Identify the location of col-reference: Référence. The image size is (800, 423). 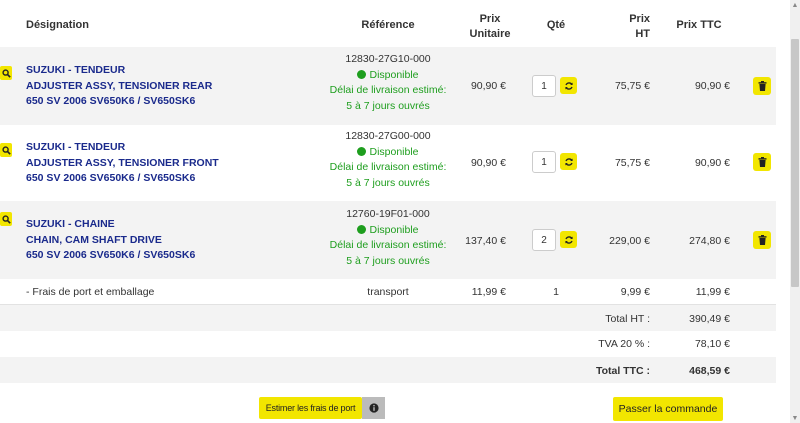
(388, 25).